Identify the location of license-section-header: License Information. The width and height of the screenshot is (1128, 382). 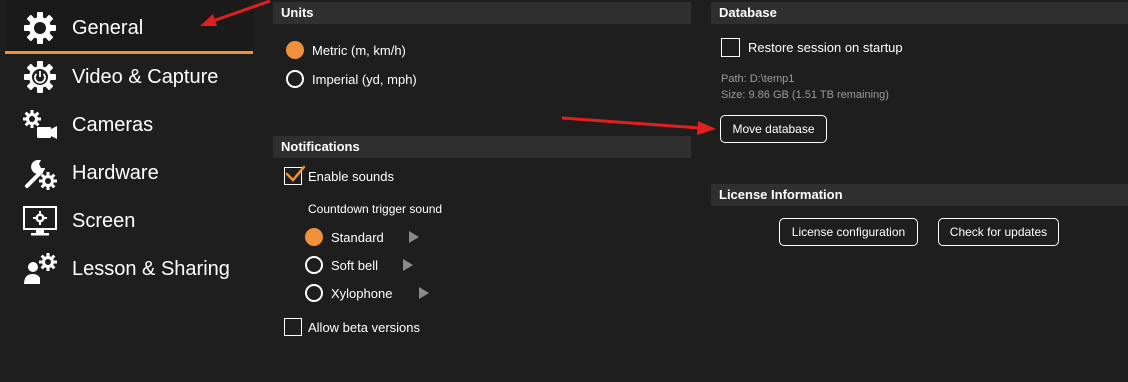
(919, 195).